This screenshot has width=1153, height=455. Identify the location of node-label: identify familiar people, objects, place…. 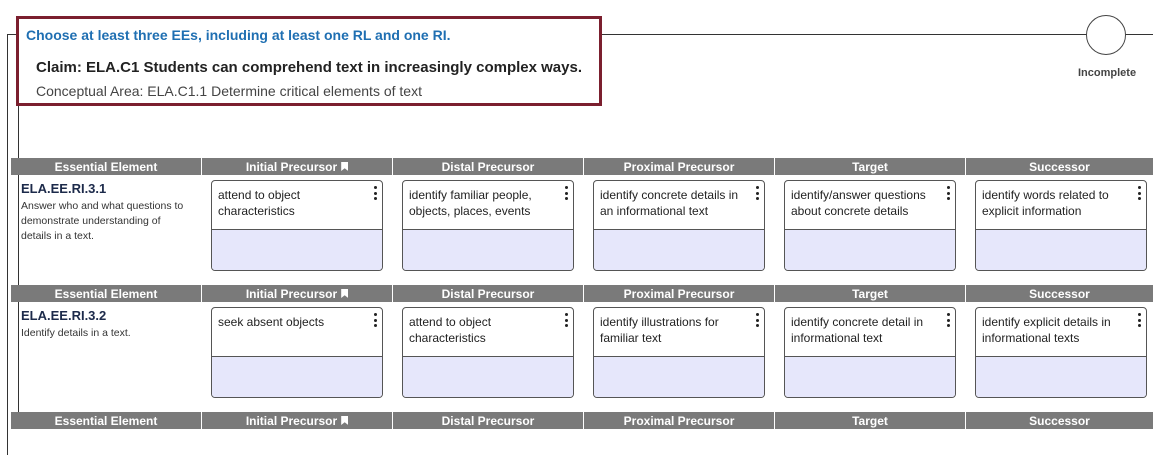
(470, 203).